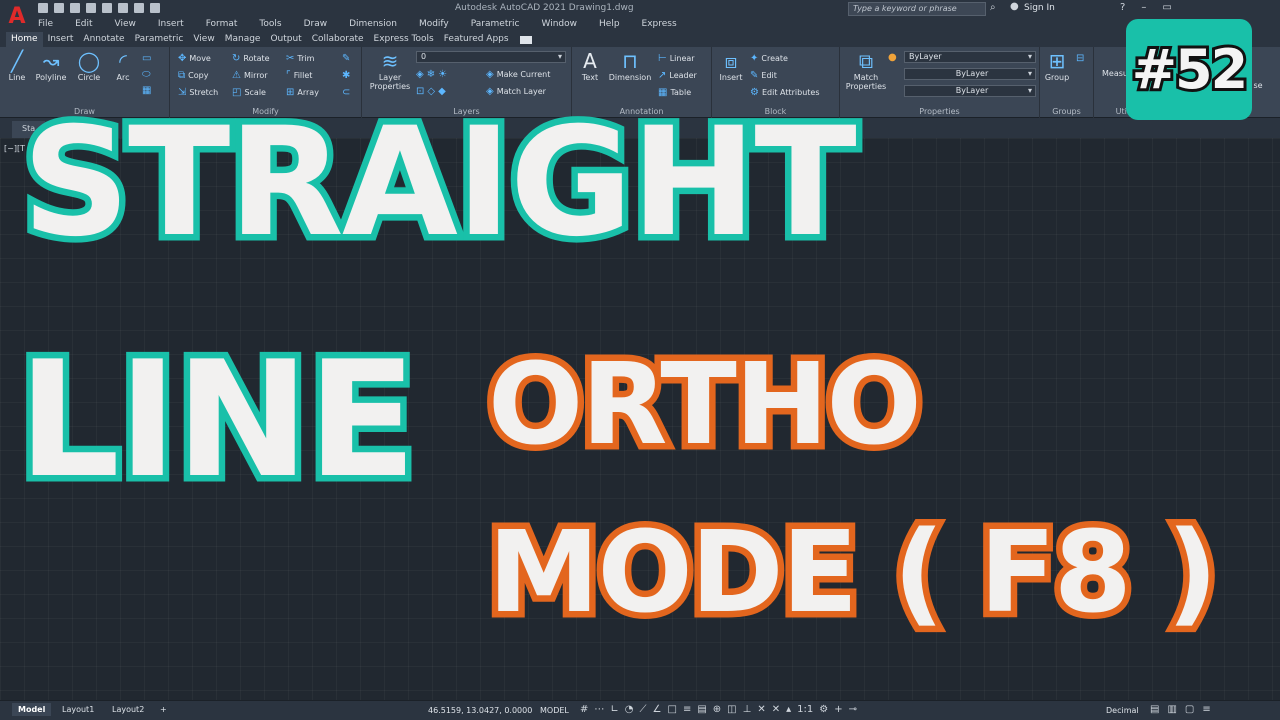 The width and height of the screenshot is (1280, 720). What do you see at coordinates (61, 39) in the screenshot?
I see `tab-insert: Insert` at bounding box center [61, 39].